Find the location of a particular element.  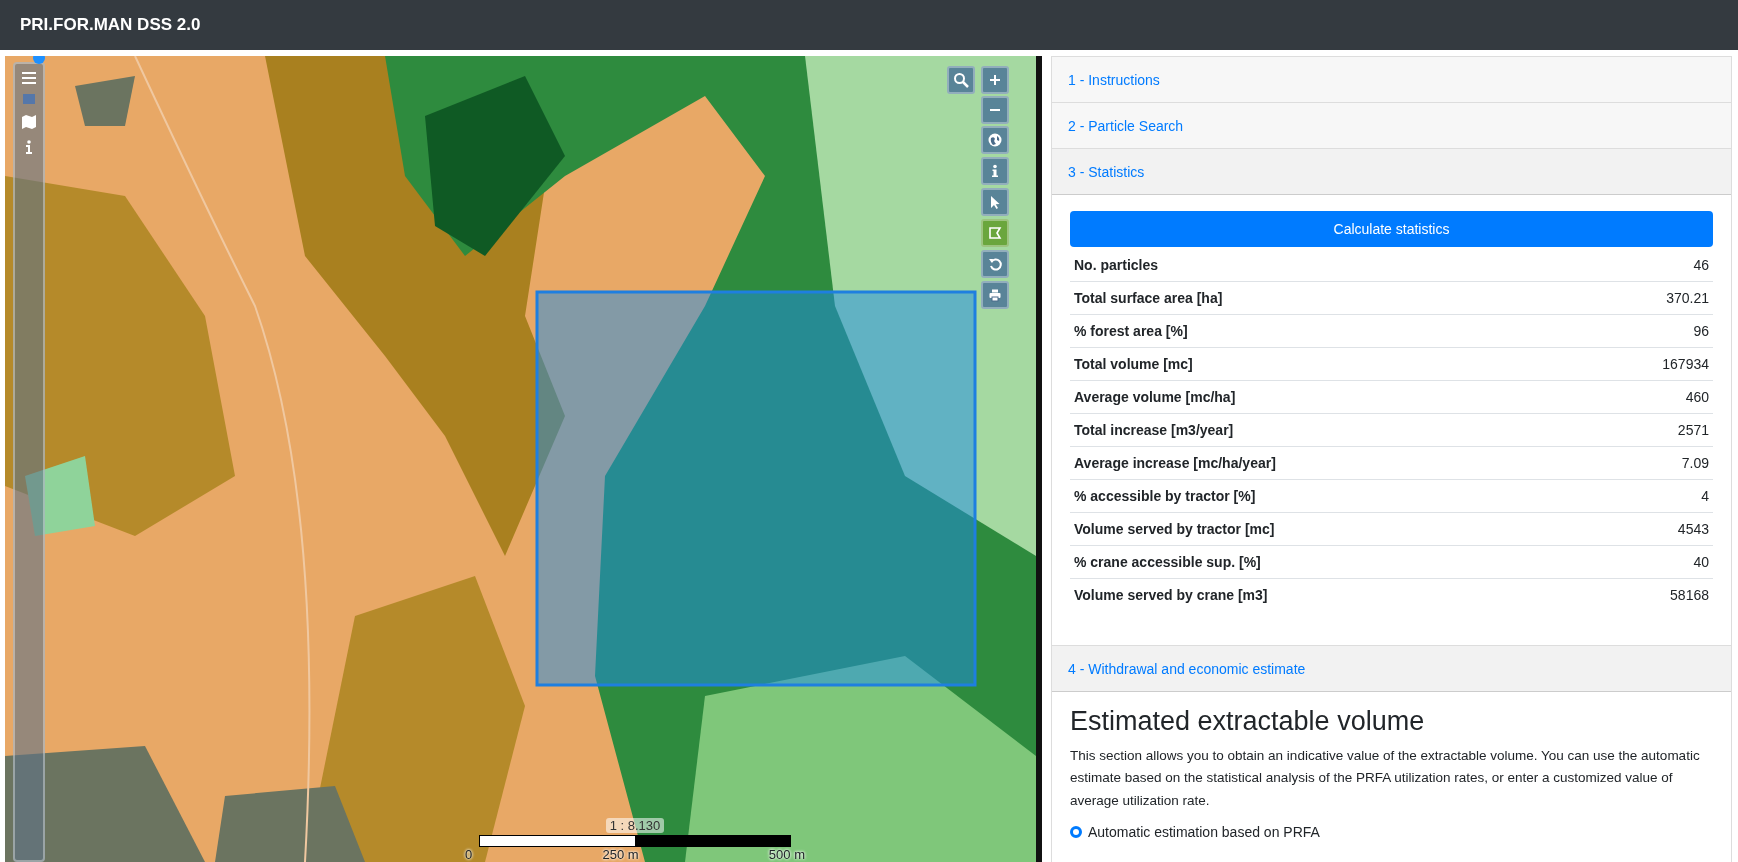

stat-value: 2571 is located at coordinates (1646, 430).